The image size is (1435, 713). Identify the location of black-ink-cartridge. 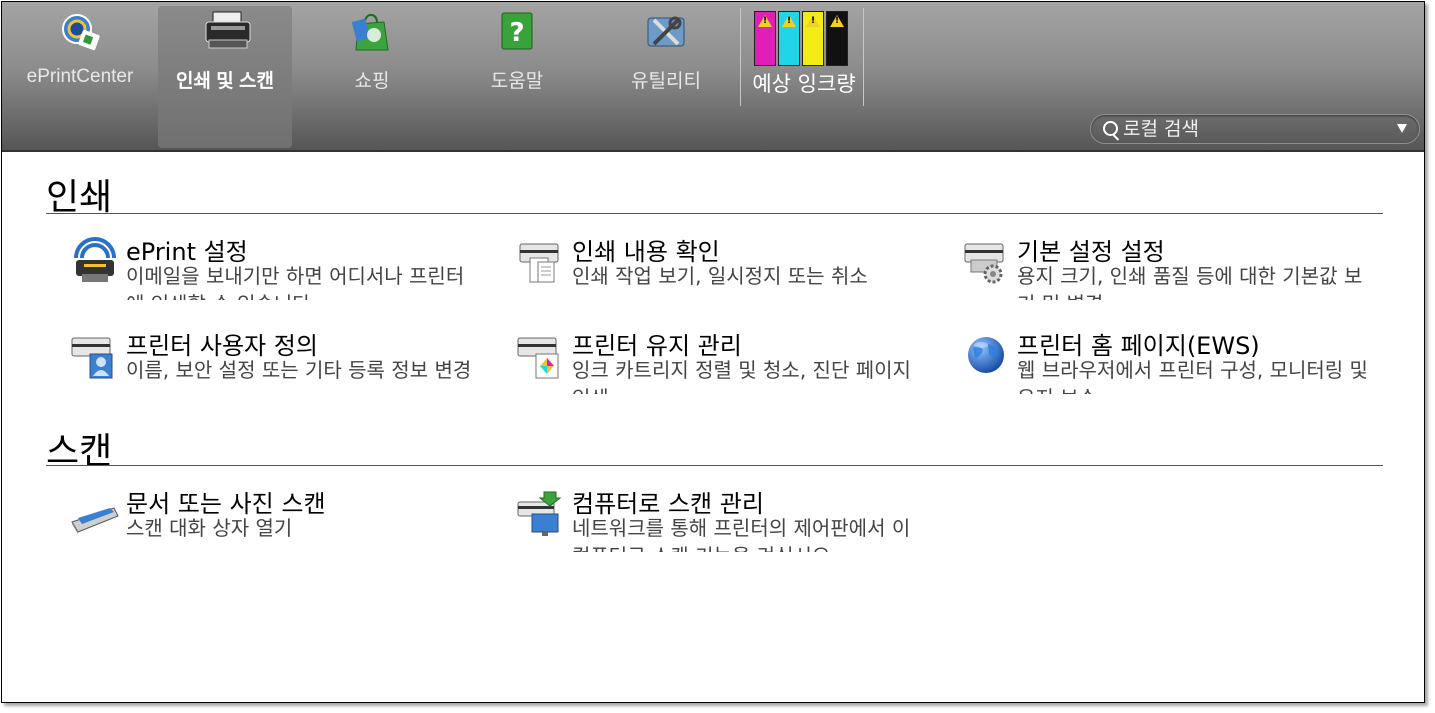
(837, 38).